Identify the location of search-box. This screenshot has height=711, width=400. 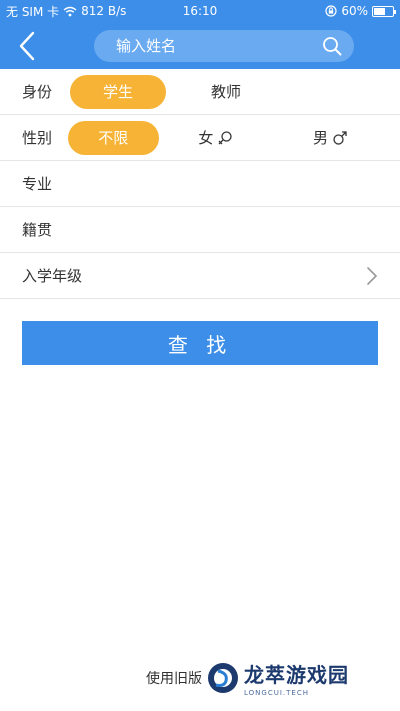
(224, 45).